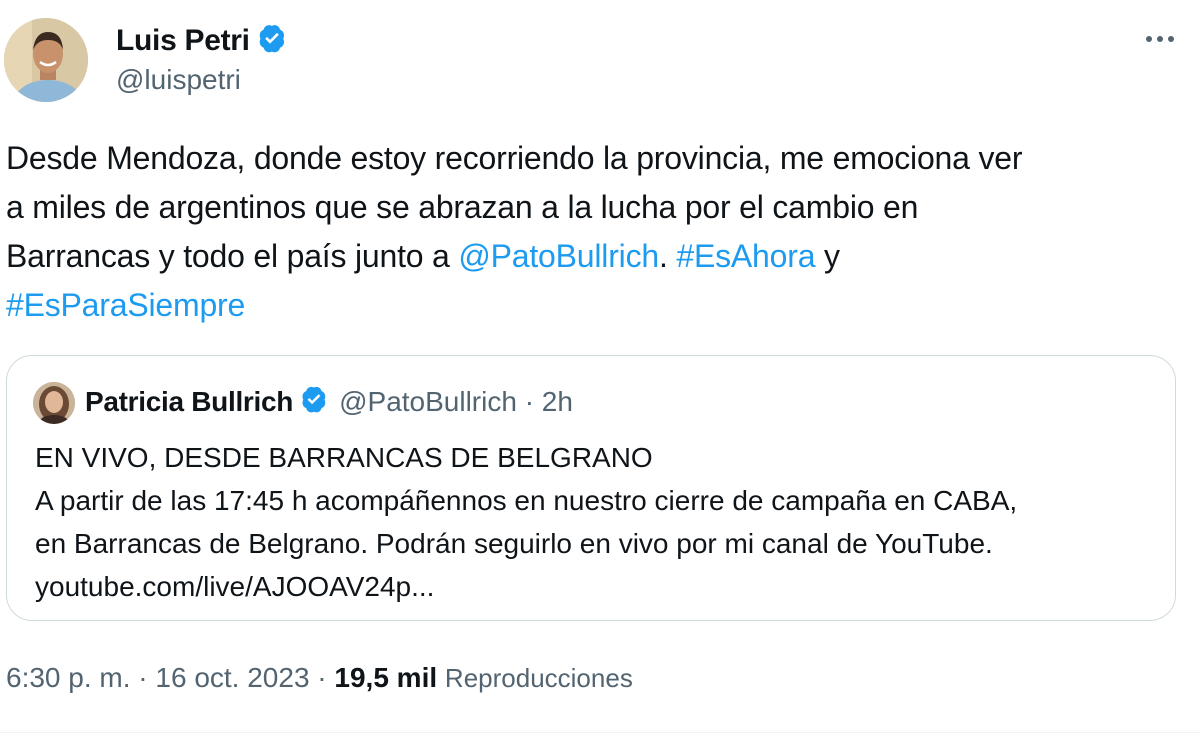  Describe the element at coordinates (125, 305) in the screenshot. I see `hashtag-link: #EsParaSiempre` at that location.